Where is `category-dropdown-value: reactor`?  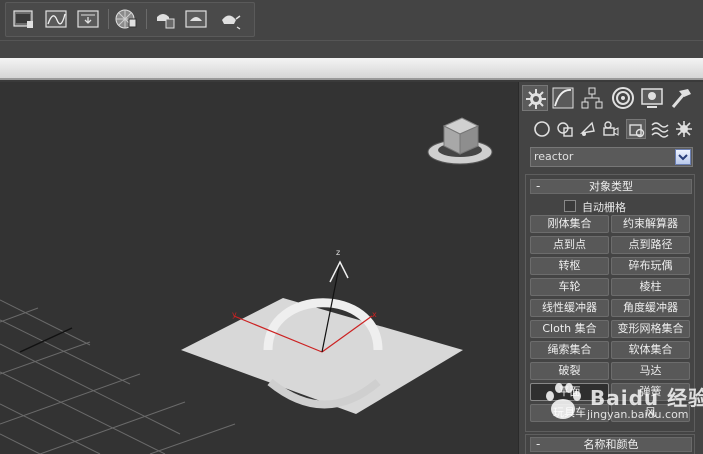
category-dropdown-value: reactor is located at coordinates (554, 156).